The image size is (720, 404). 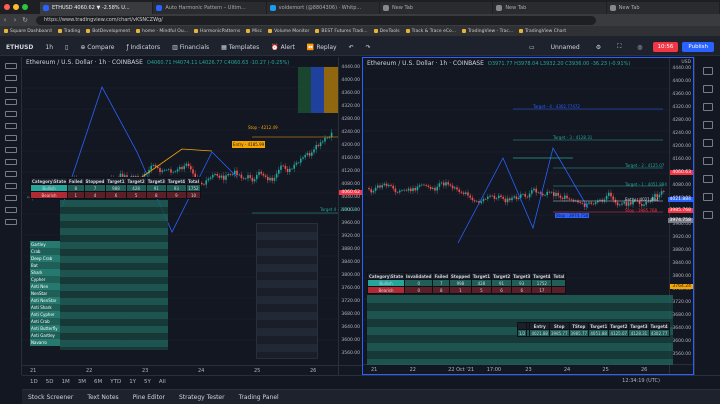 I want to click on redo-icon: ↷, so click(x=368, y=47).